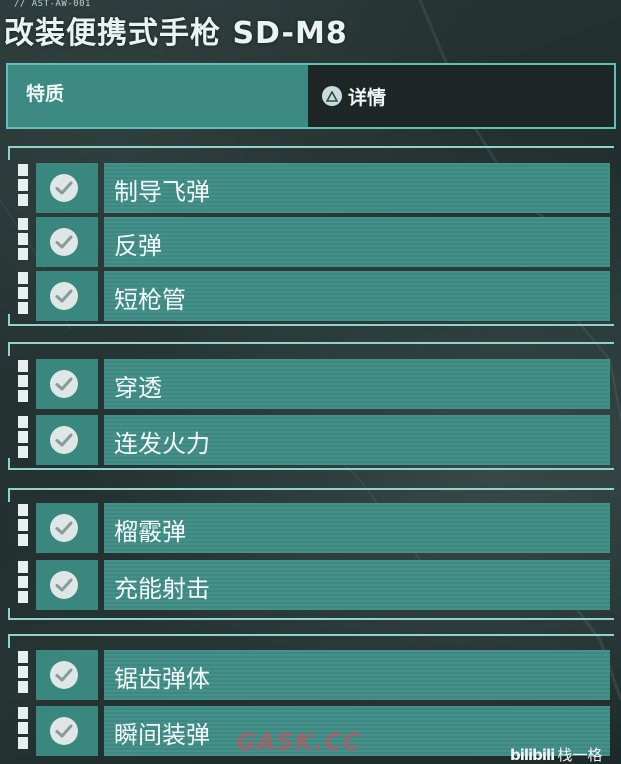 This screenshot has height=764, width=621. I want to click on trait-label: 短枪管, so click(150, 300).